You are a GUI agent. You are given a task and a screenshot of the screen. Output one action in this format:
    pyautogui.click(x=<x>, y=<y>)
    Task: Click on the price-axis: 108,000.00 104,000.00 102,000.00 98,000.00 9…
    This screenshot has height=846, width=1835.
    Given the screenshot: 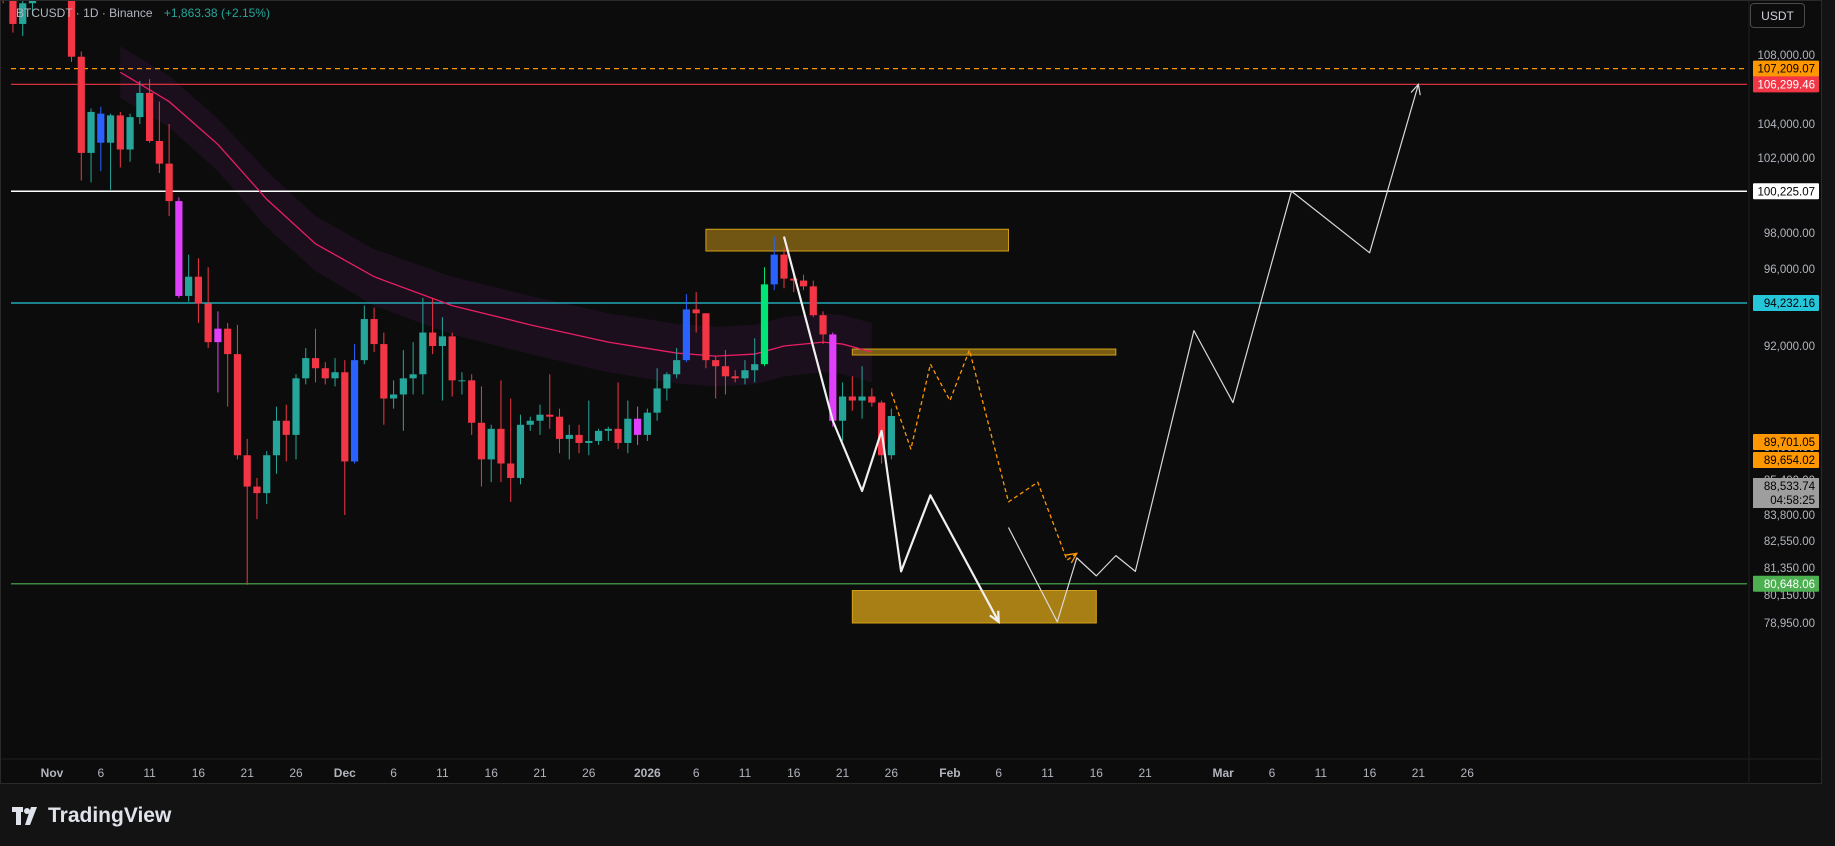 What is the action you would take?
    pyautogui.click(x=1783, y=393)
    